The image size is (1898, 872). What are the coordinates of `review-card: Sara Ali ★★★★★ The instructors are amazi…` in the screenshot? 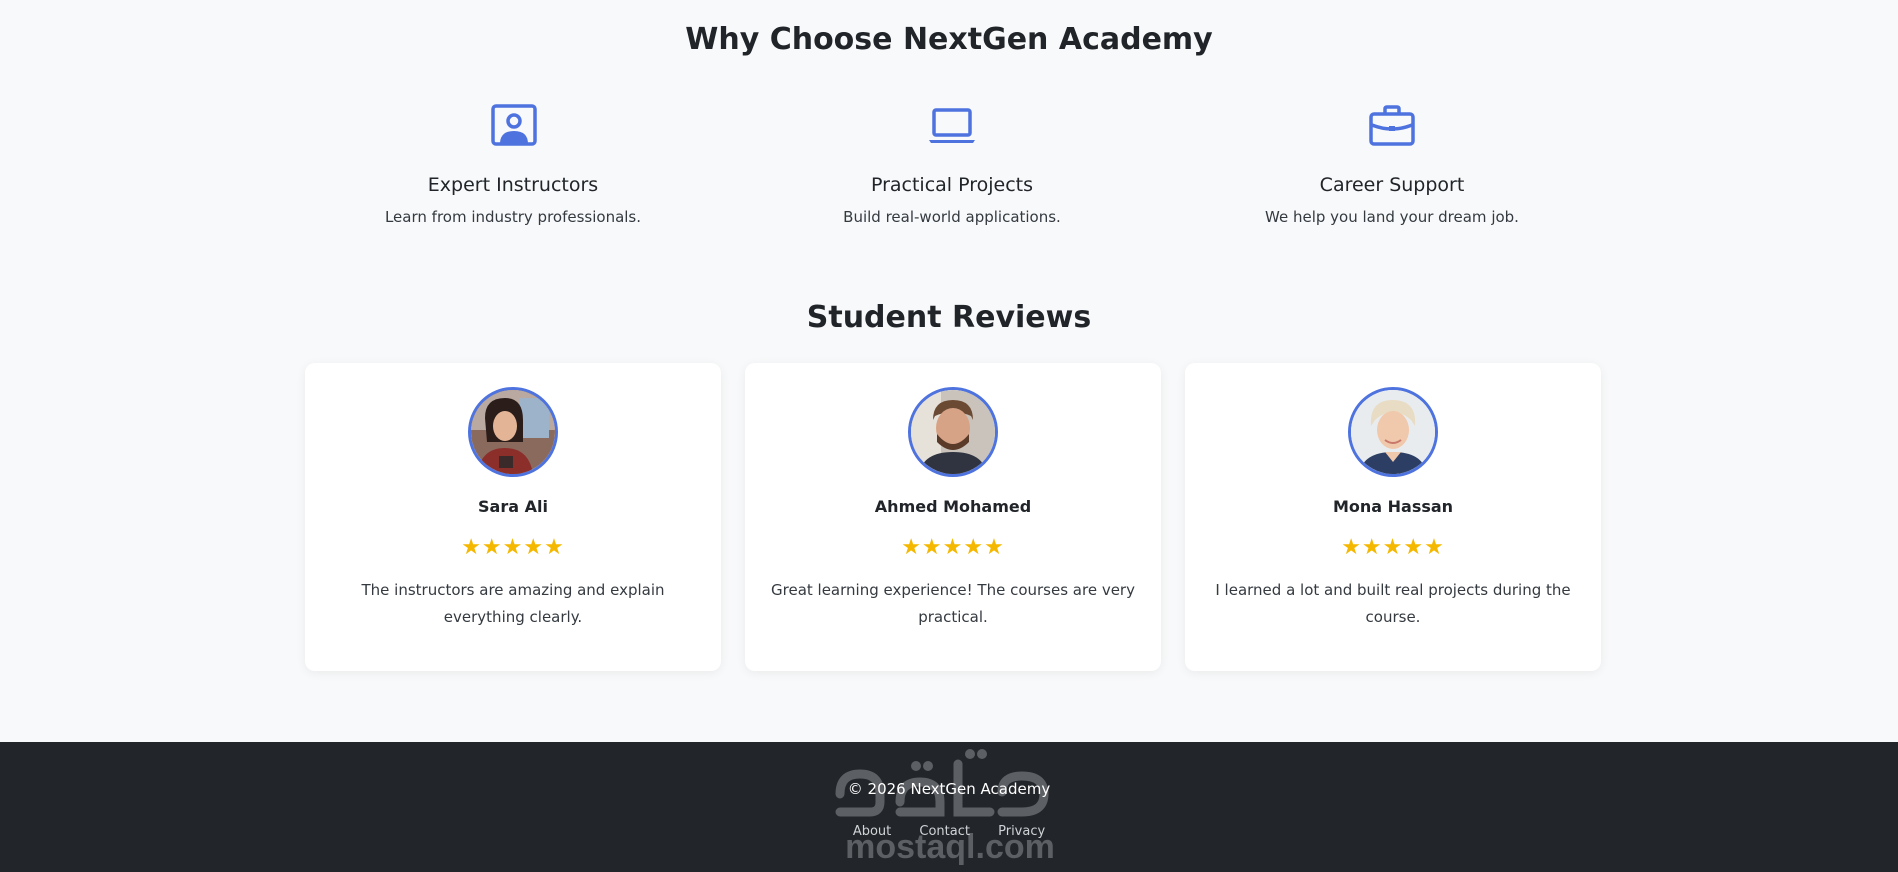 It's located at (513, 517).